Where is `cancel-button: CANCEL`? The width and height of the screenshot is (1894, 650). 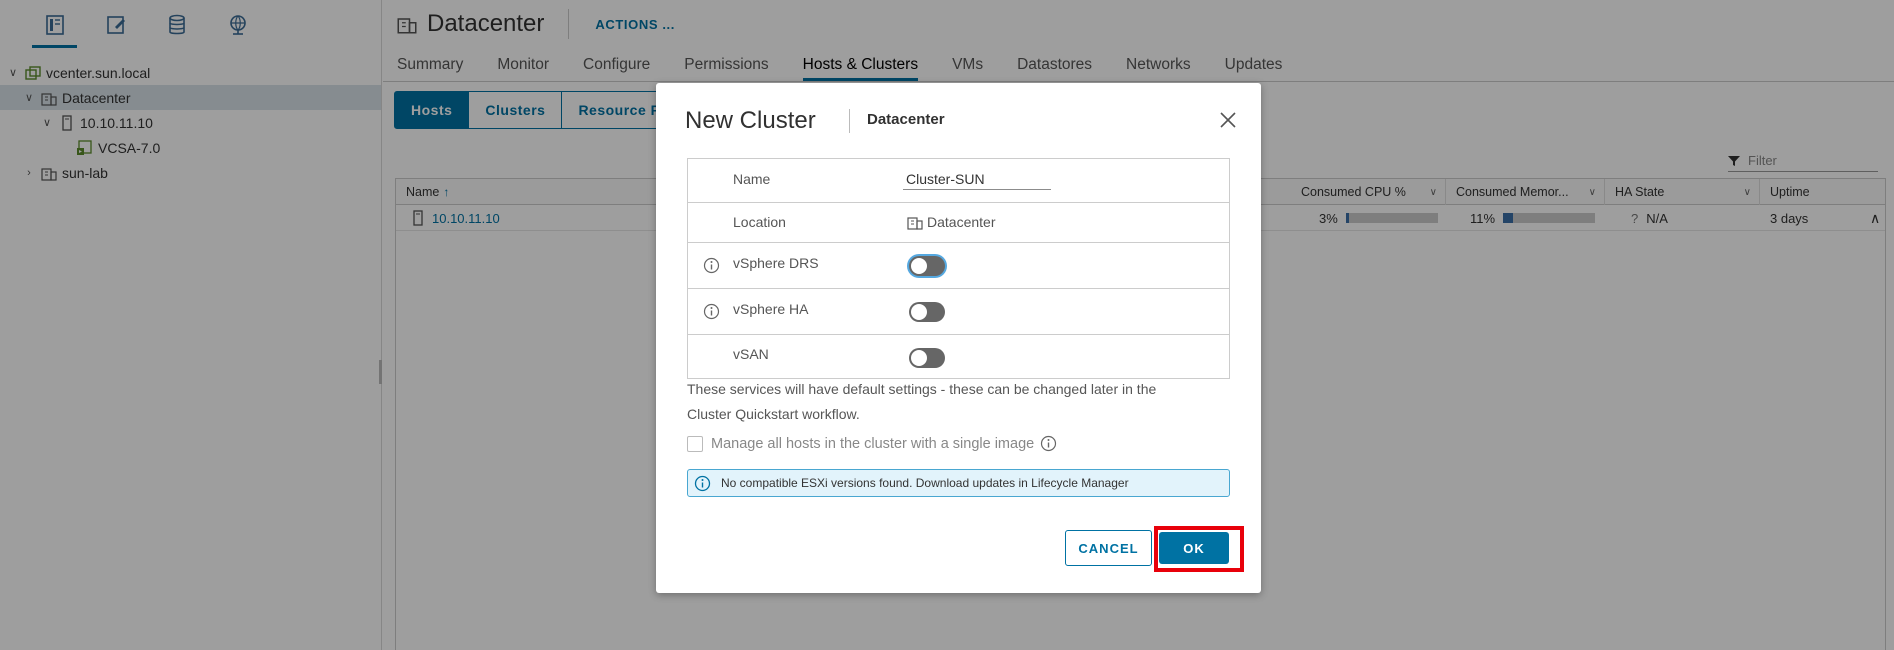
cancel-button: CANCEL is located at coordinates (1108, 548).